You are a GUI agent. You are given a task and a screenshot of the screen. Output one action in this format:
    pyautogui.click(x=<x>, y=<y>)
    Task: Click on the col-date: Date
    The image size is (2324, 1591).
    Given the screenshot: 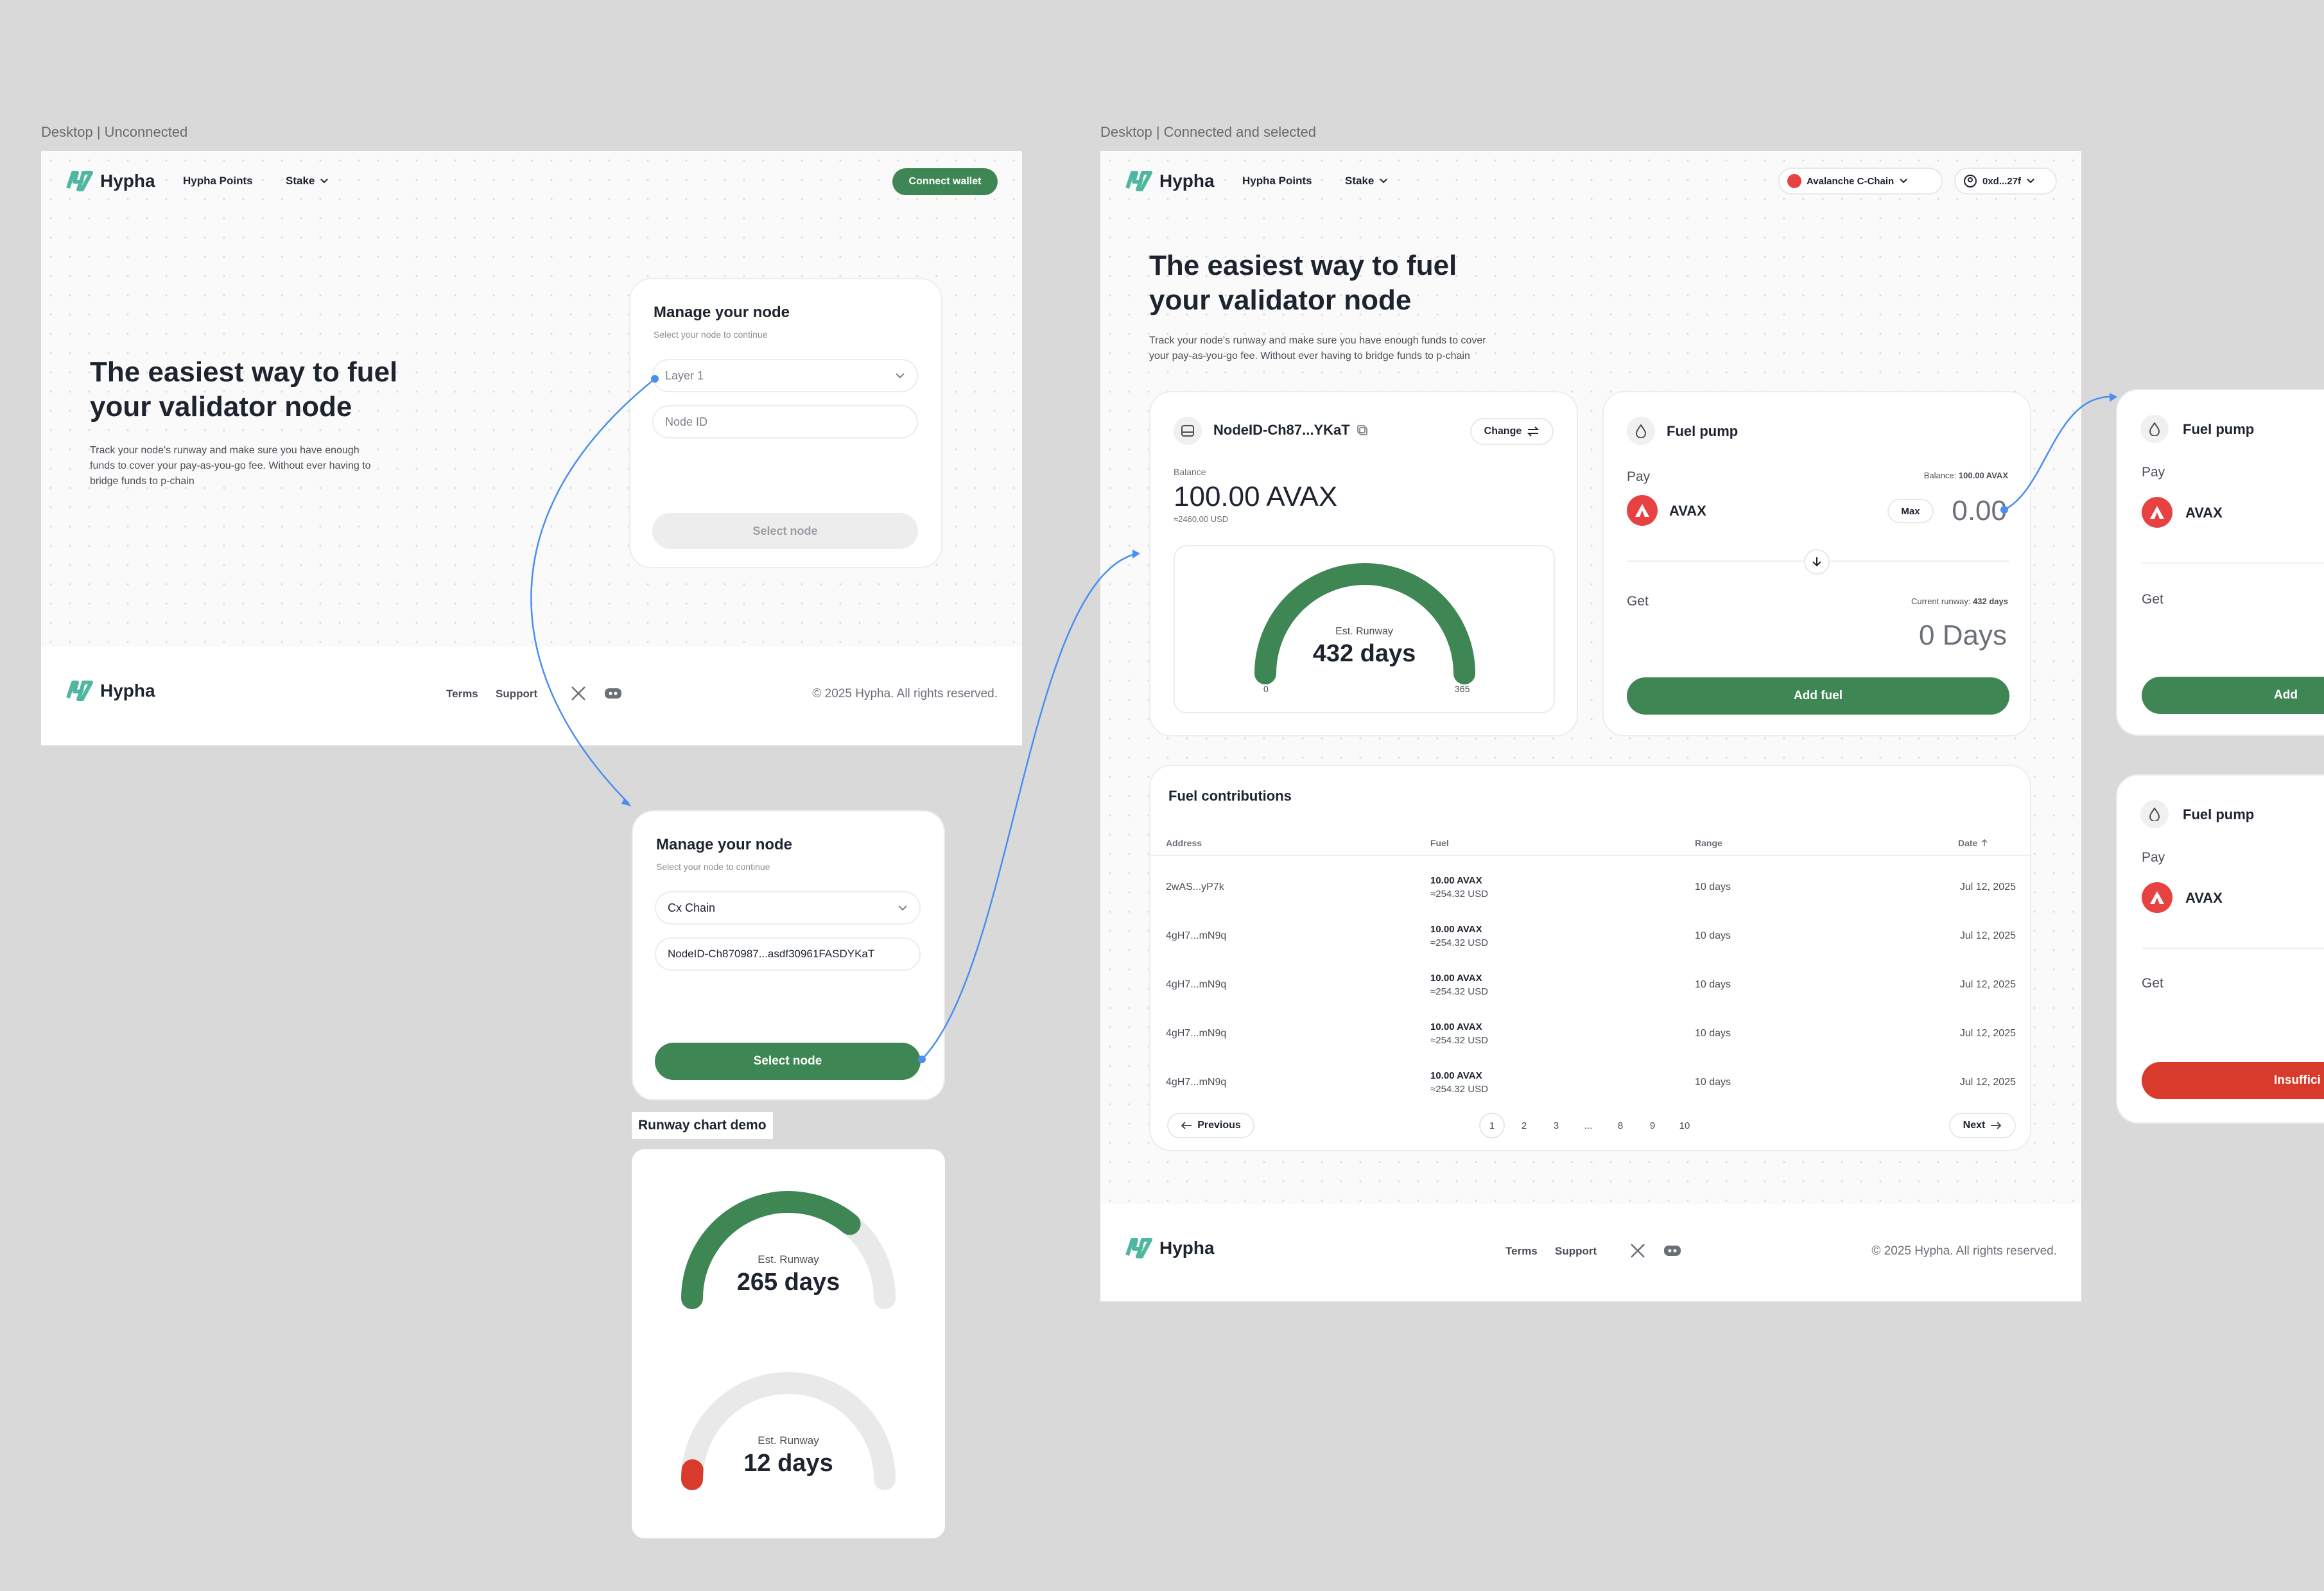 What is the action you would take?
    pyautogui.click(x=1973, y=843)
    